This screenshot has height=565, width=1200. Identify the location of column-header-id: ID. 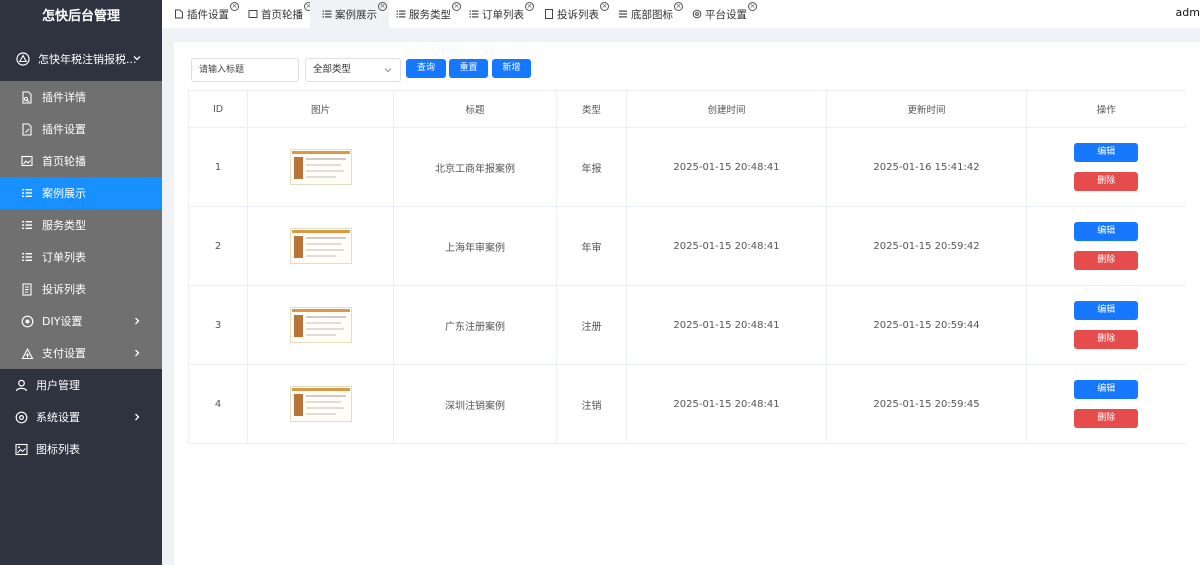
(218, 109).